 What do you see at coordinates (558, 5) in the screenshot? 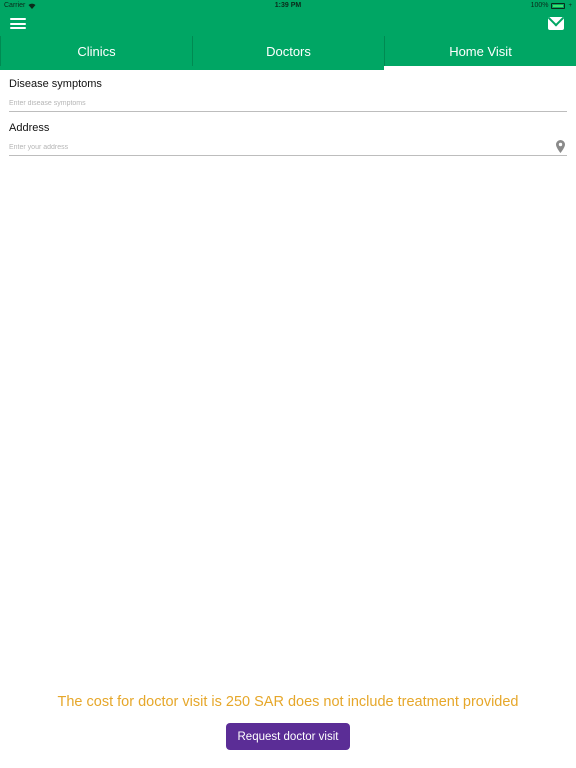
I see `battery-icon` at bounding box center [558, 5].